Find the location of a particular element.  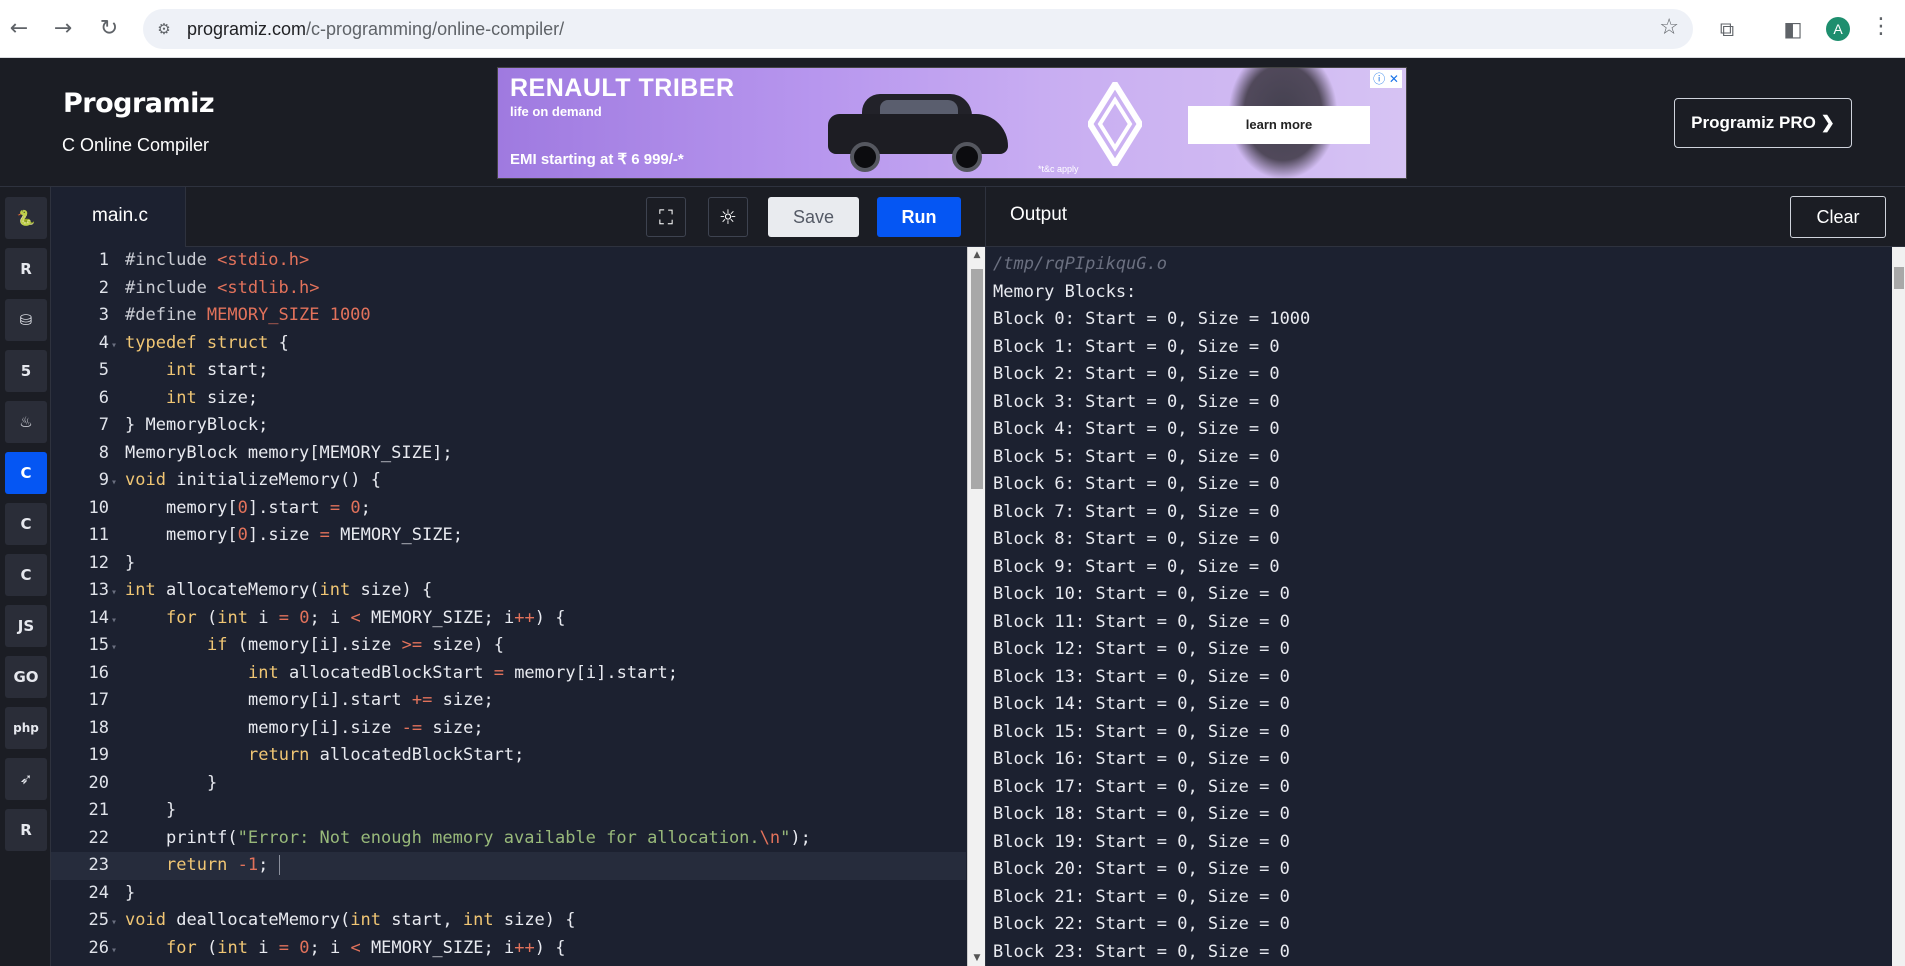

line-number: 13 is located at coordinates (98, 590).